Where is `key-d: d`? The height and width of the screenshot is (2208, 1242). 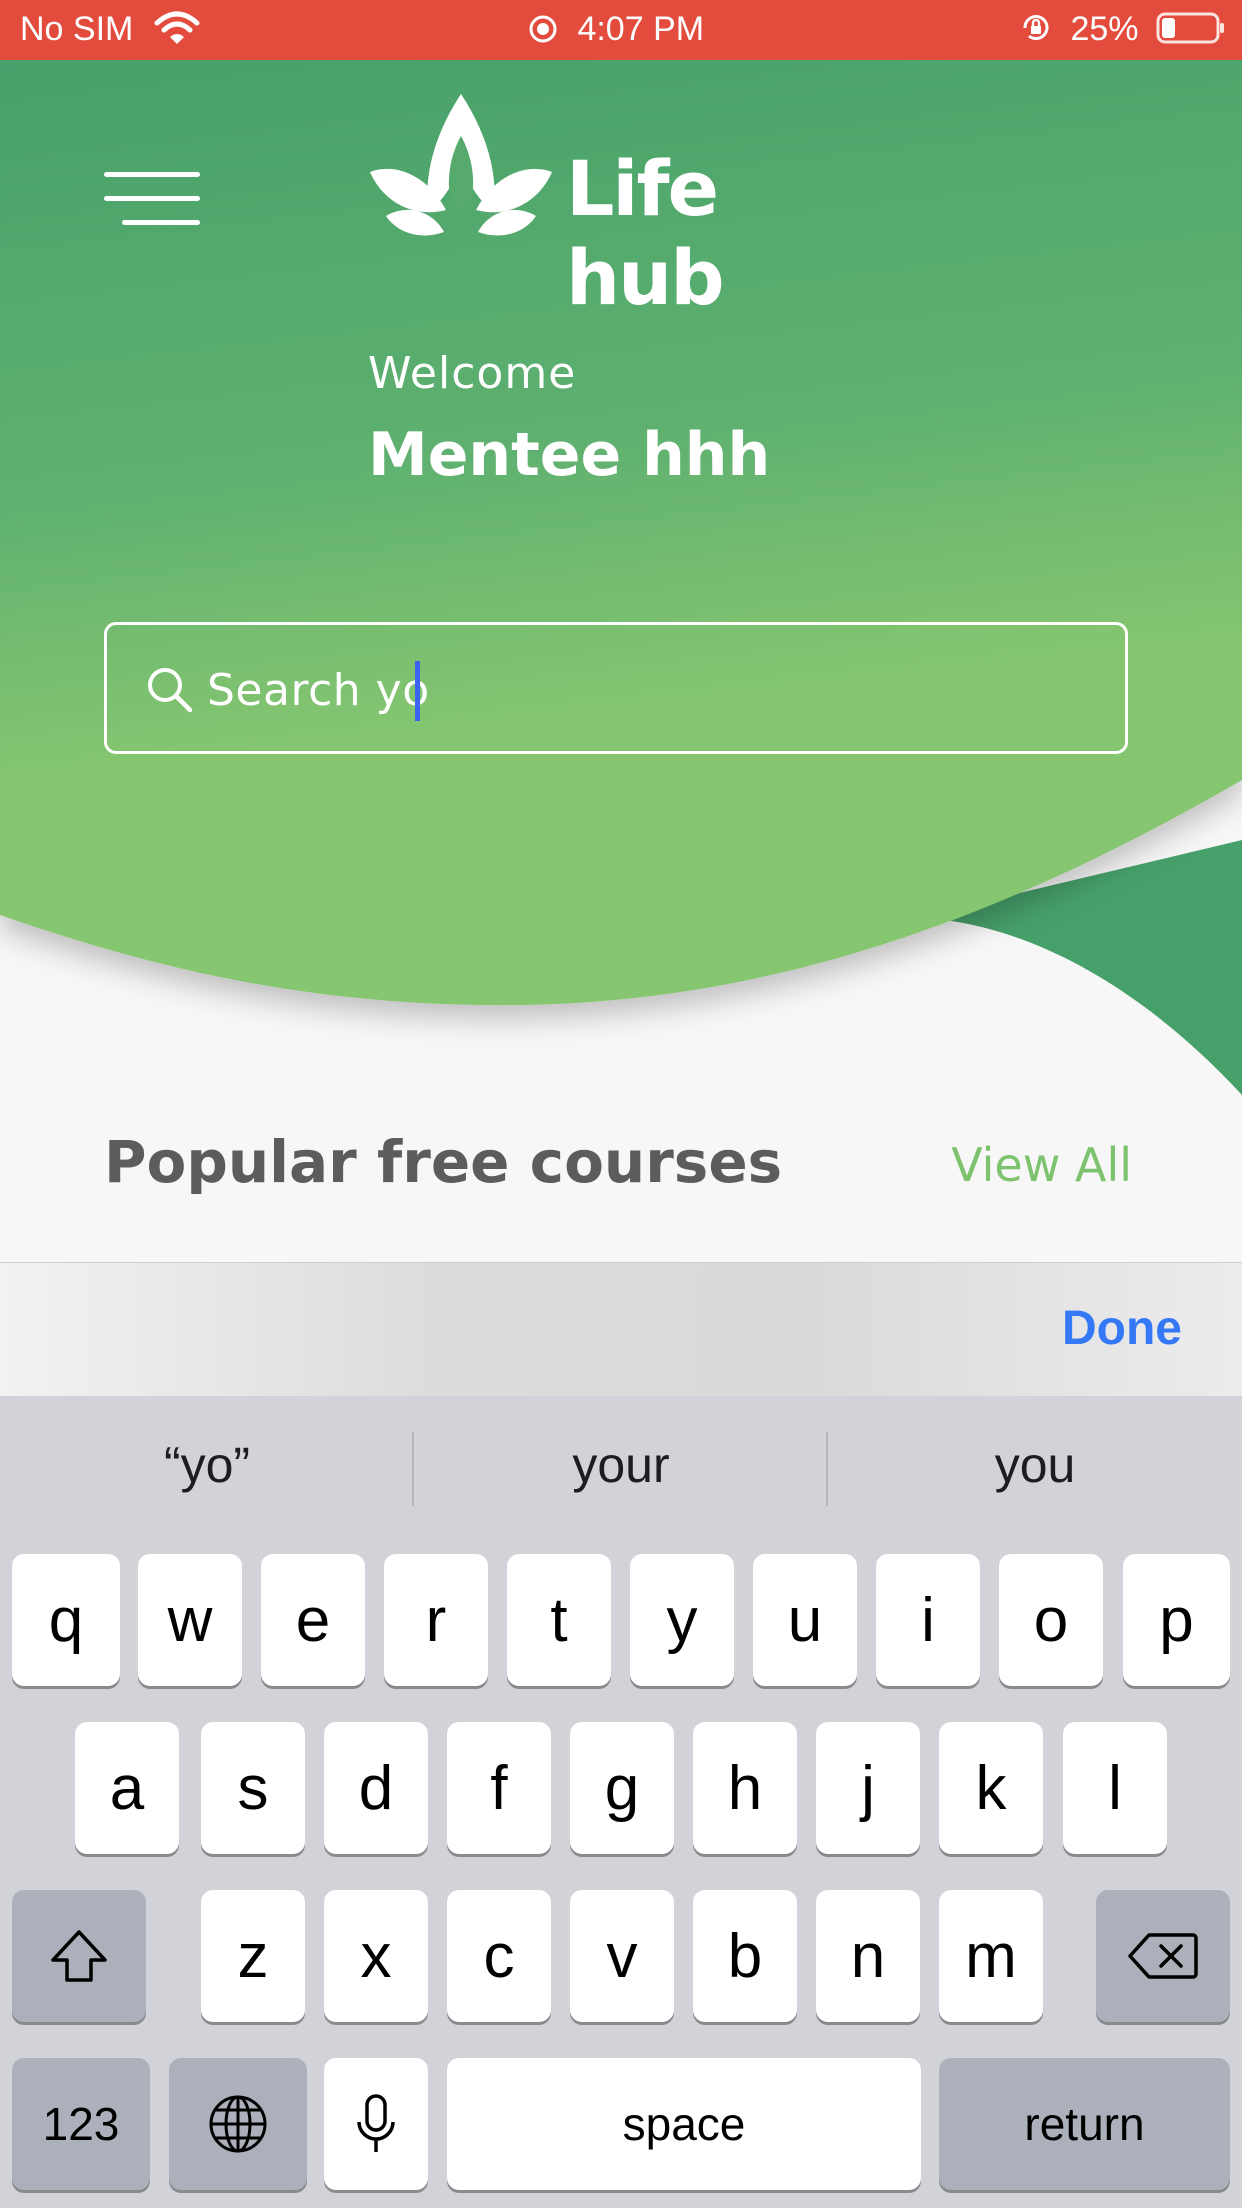 key-d: d is located at coordinates (376, 1788).